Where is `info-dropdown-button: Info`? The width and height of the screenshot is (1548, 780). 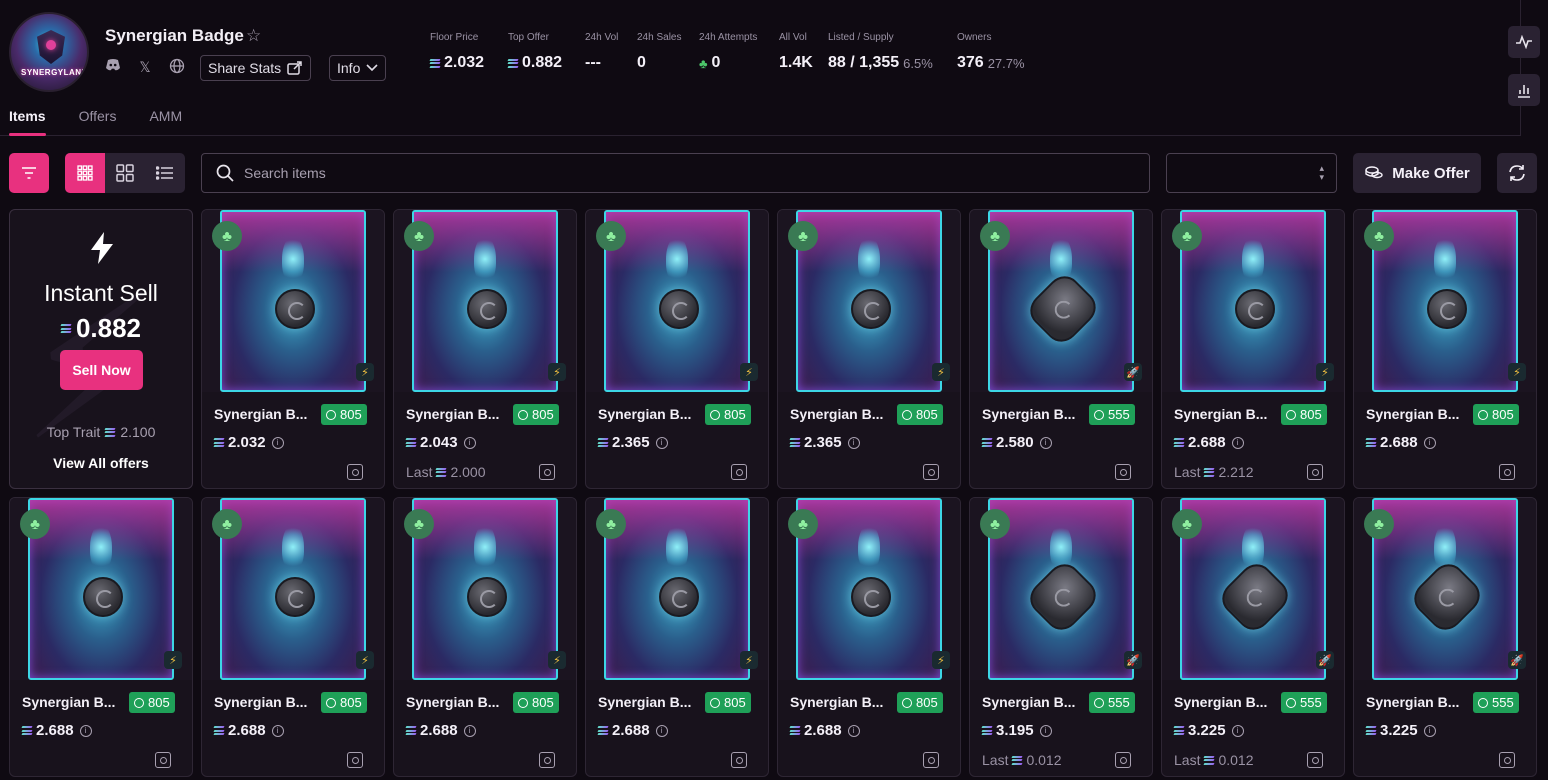 info-dropdown-button: Info is located at coordinates (358, 68).